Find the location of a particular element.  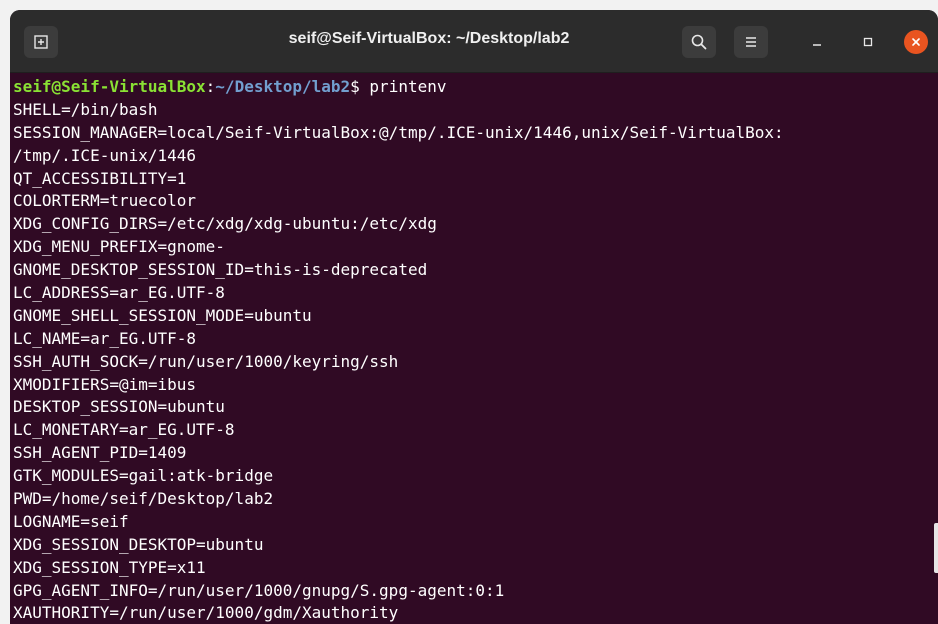

hamburger-menu-icon is located at coordinates (751, 42).